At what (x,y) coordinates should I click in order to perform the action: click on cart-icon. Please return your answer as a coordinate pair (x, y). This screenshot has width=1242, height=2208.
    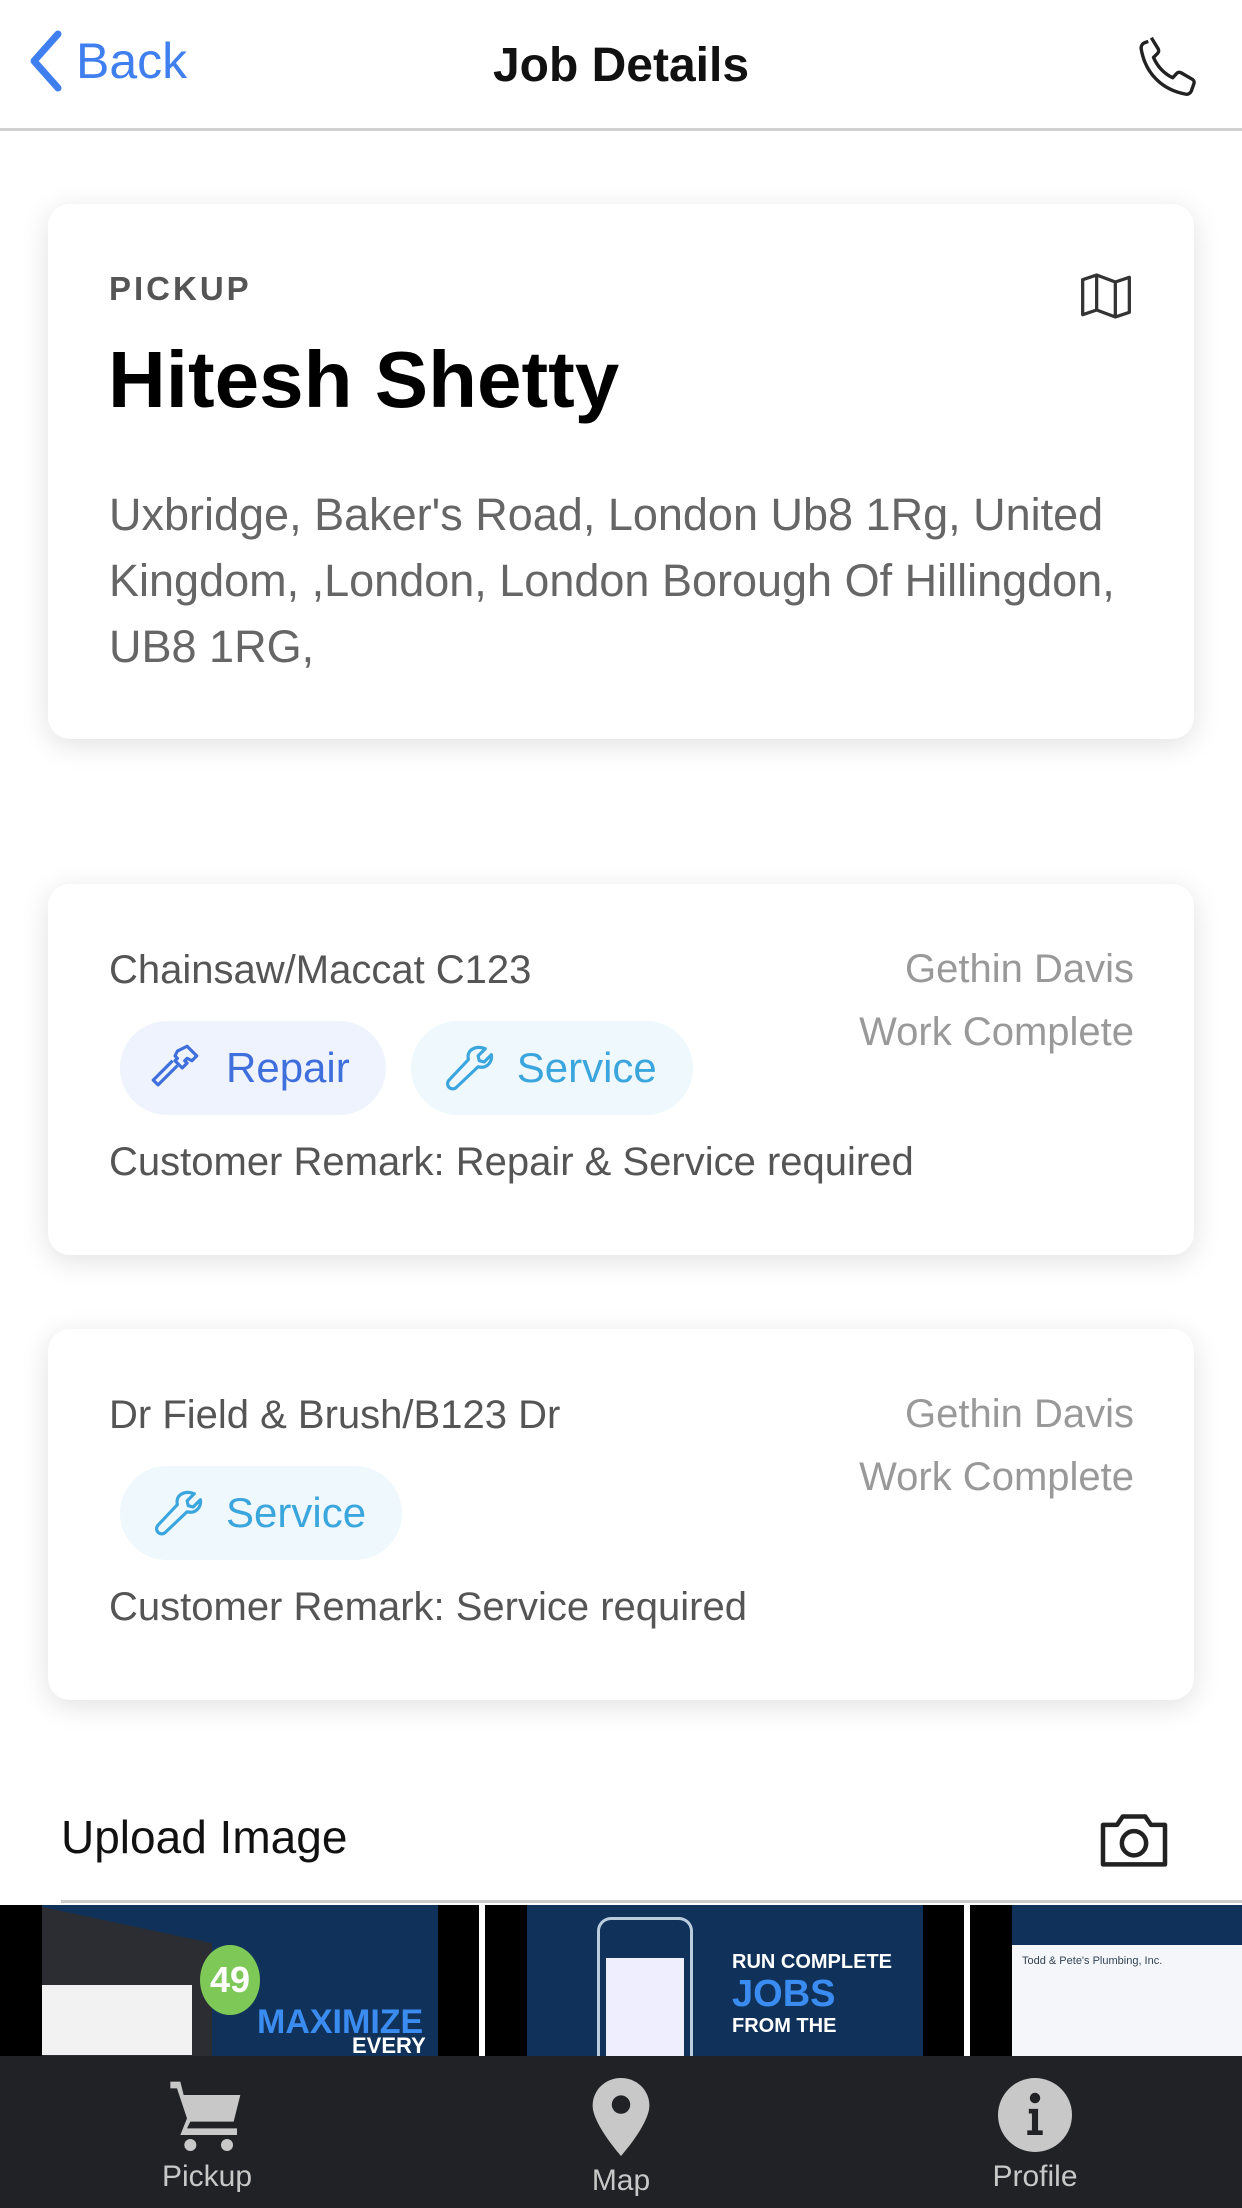
    Looking at the image, I should click on (205, 2116).